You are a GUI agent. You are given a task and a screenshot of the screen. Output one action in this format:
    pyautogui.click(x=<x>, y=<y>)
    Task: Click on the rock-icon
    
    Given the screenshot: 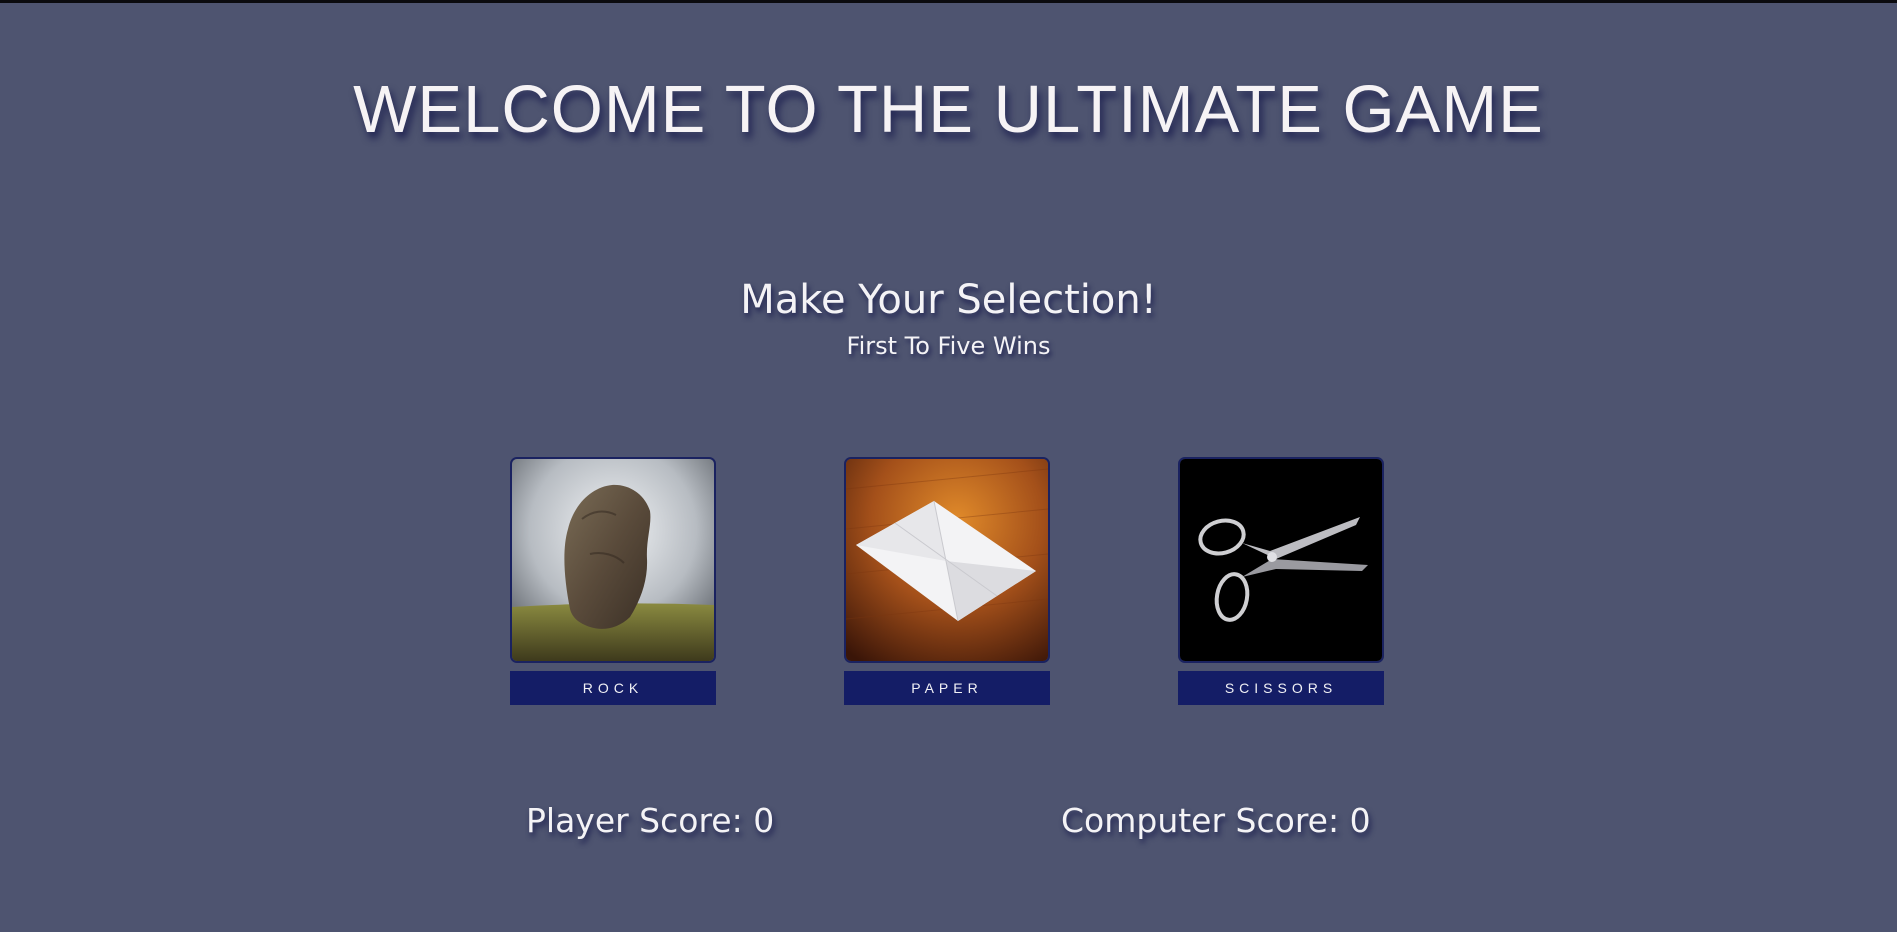 What is the action you would take?
    pyautogui.click(x=613, y=560)
    